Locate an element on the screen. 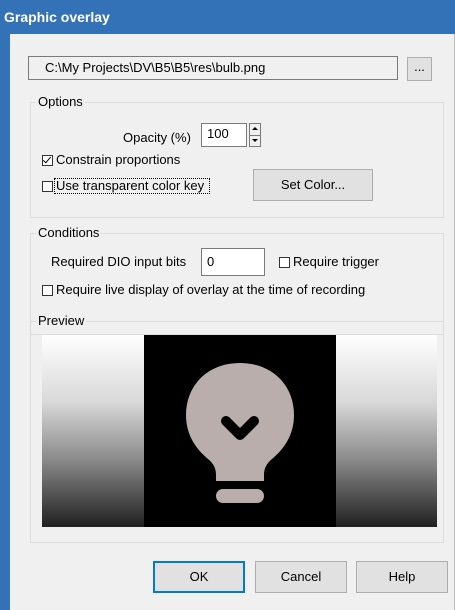 This screenshot has width=455, height=610. help-button: Help is located at coordinates (402, 577).